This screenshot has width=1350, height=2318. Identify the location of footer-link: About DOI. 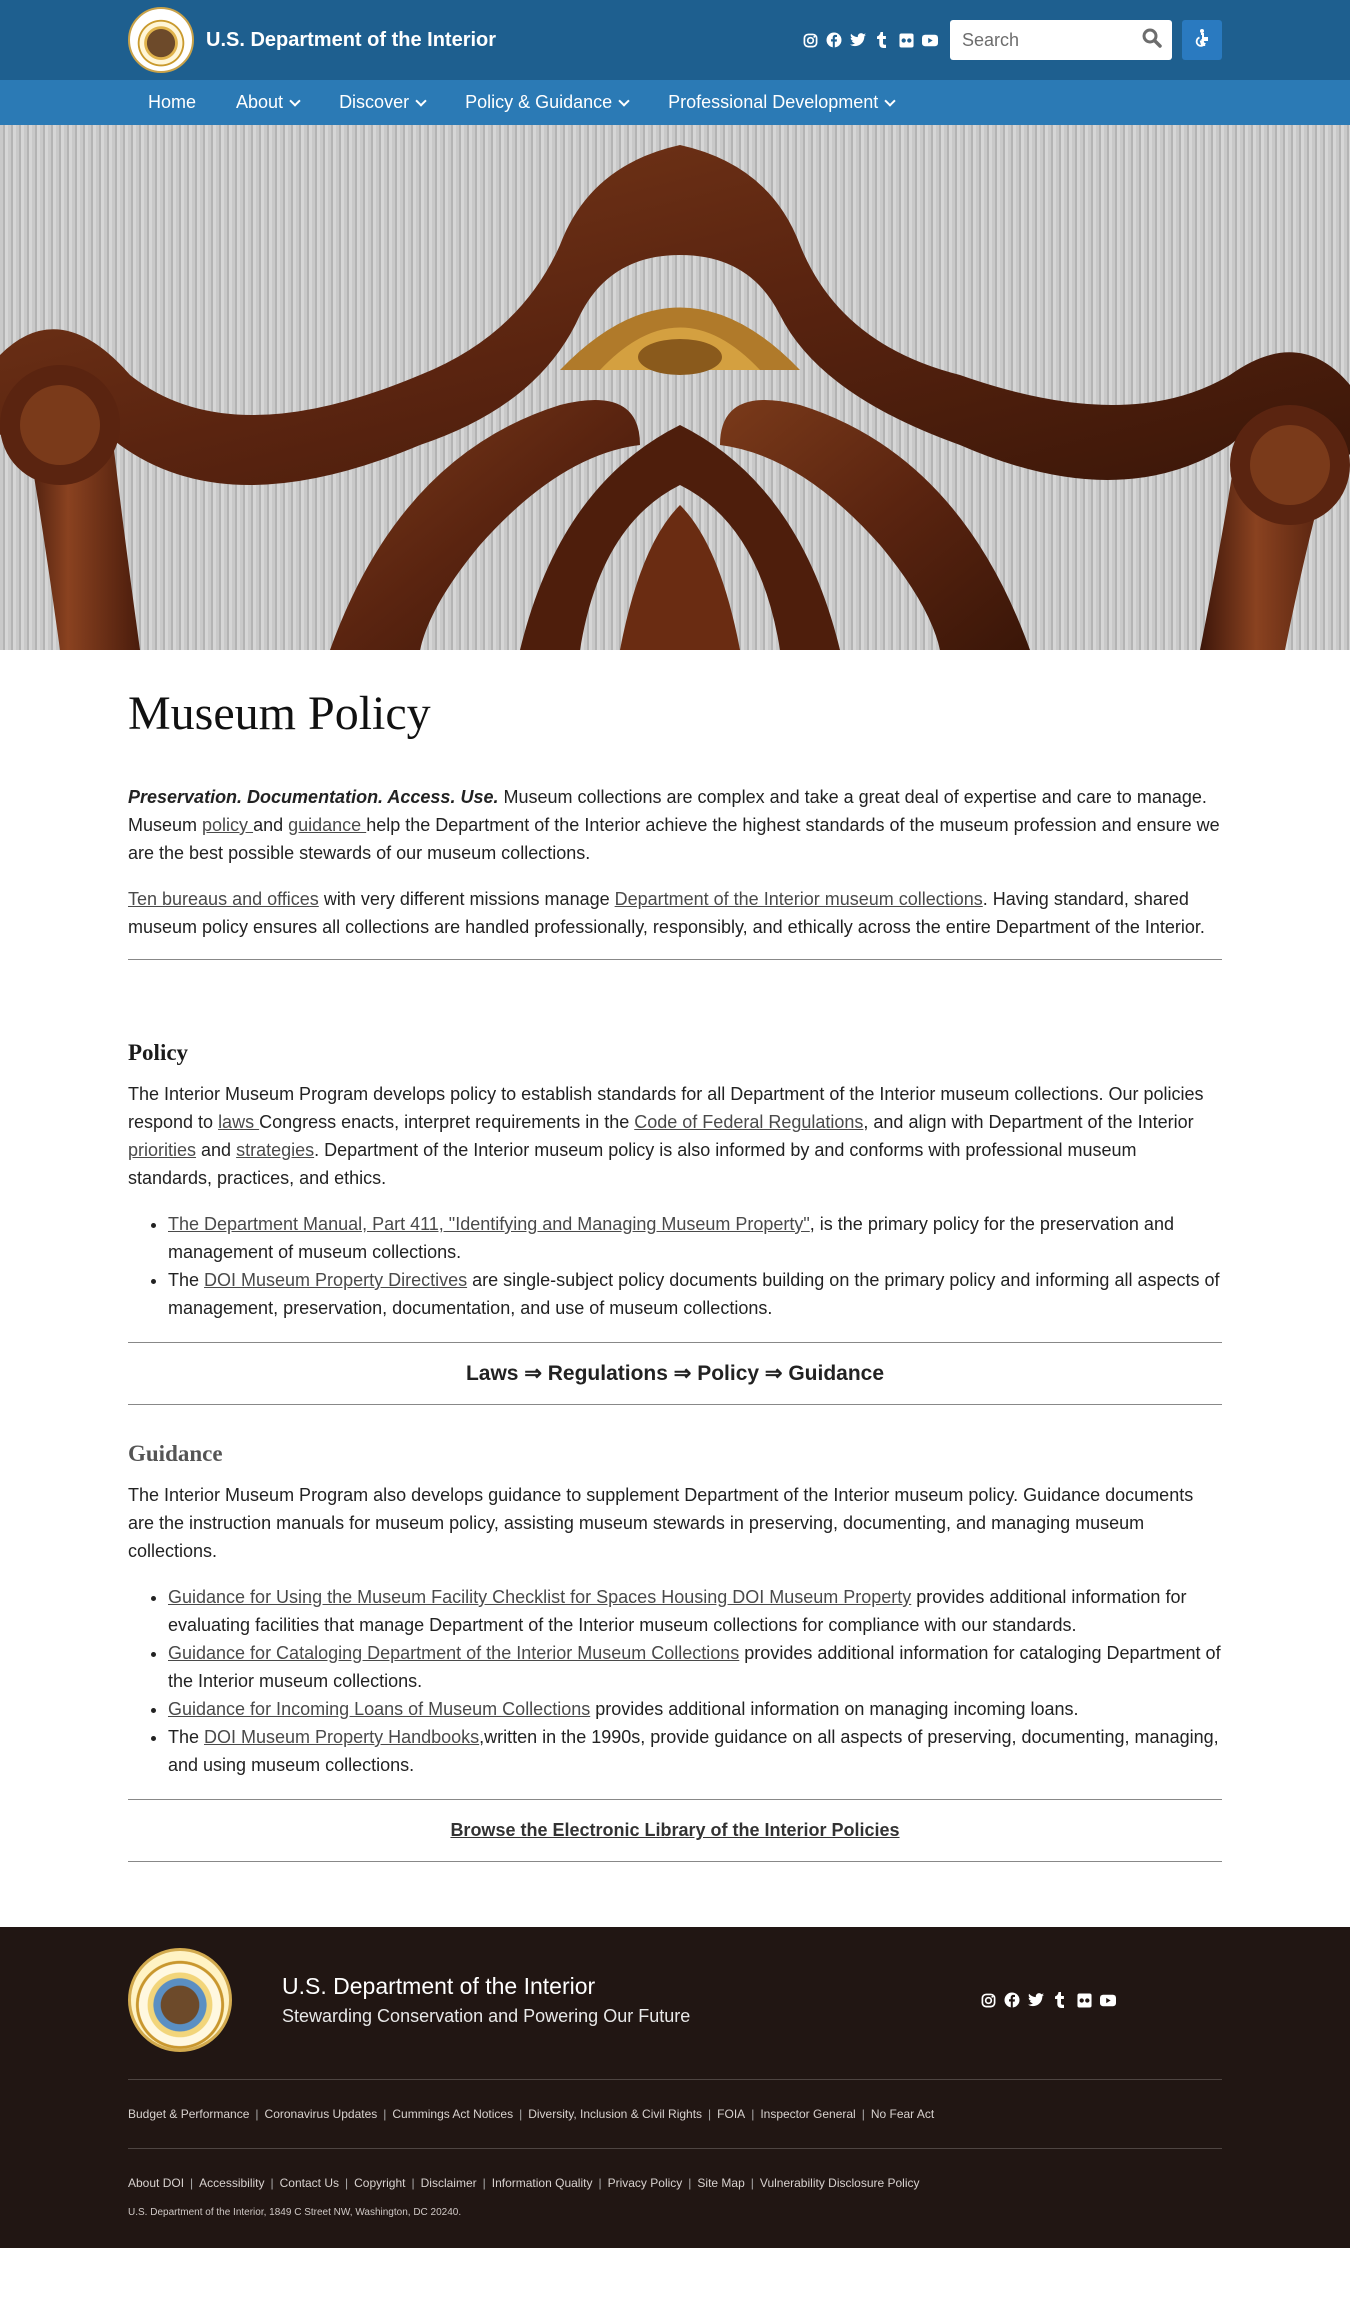
(156, 2183).